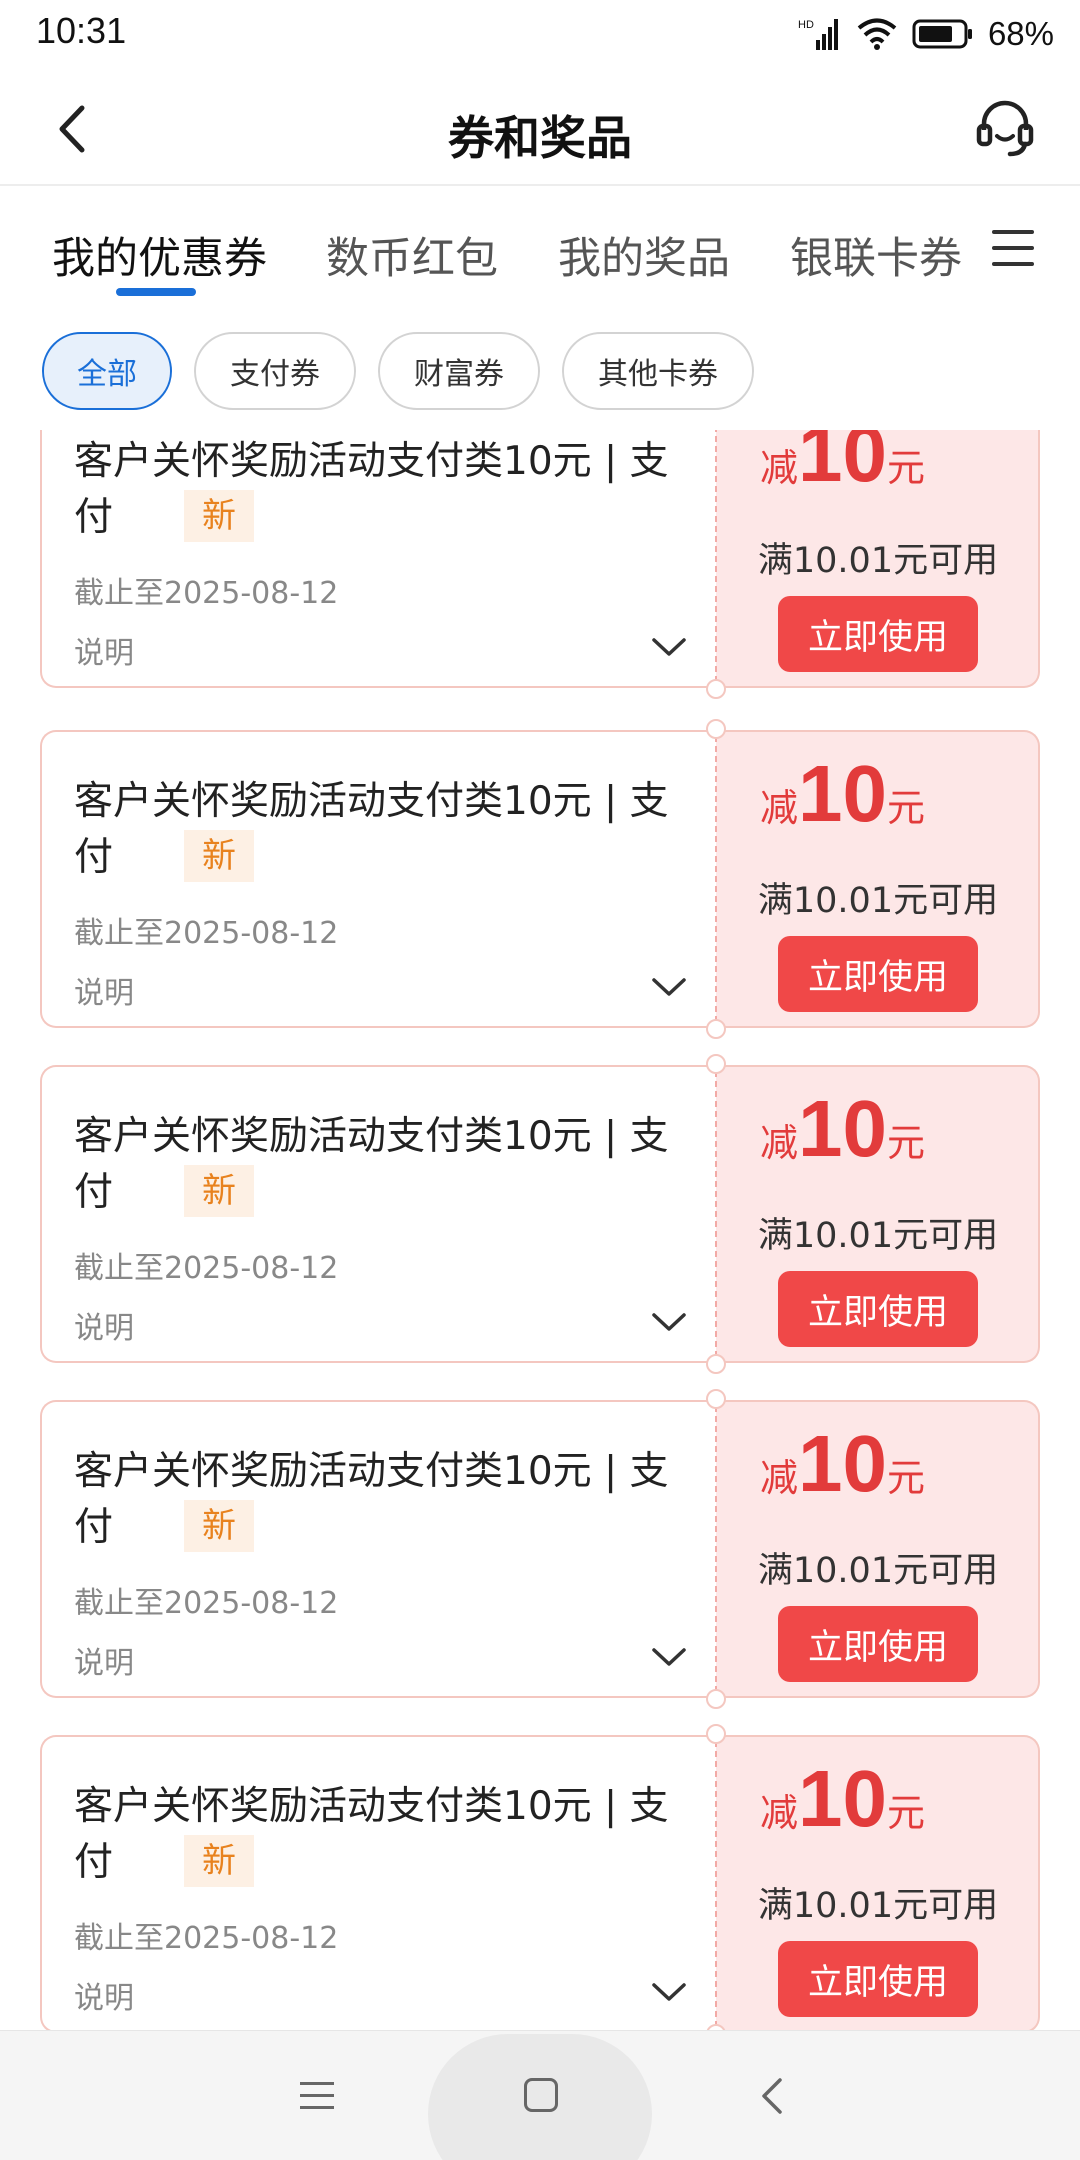  Describe the element at coordinates (1013, 249) in the screenshot. I see `tab-menu-button` at that location.